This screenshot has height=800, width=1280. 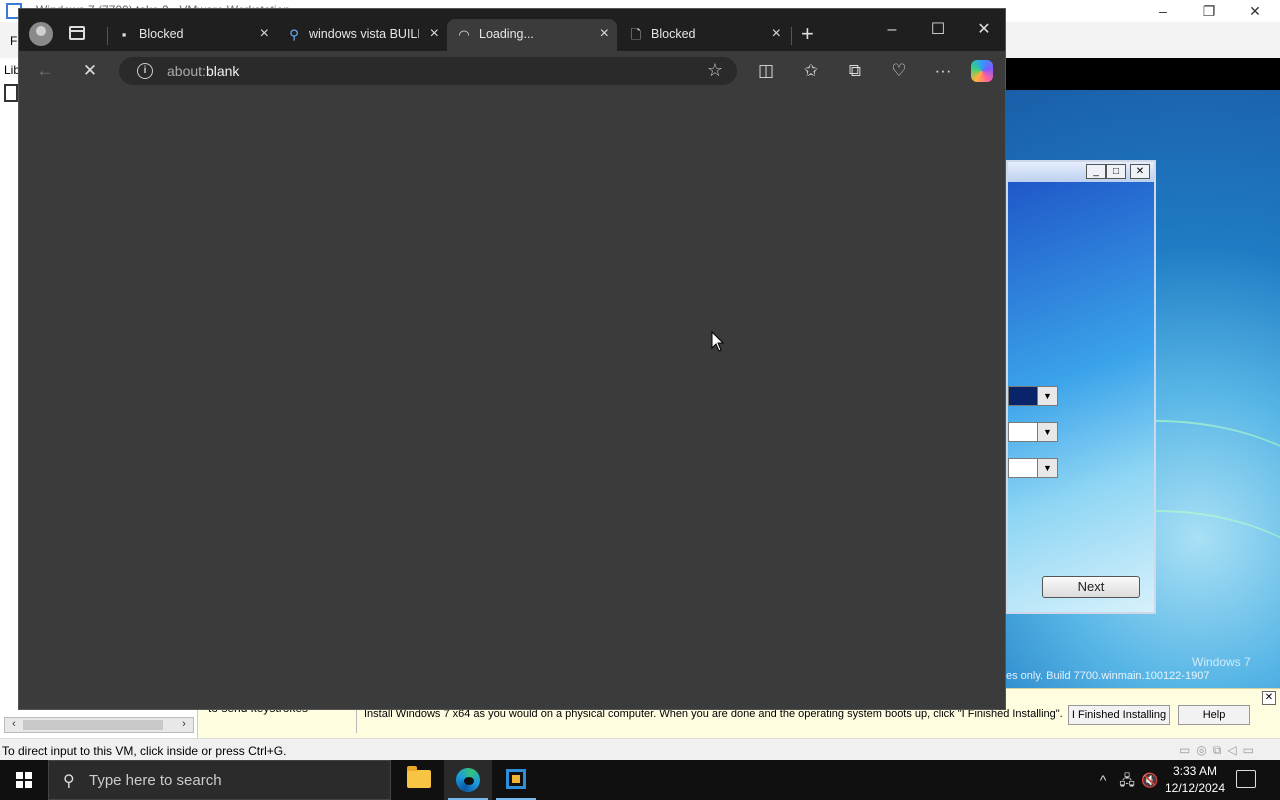 I want to click on keyboard-dropdown: ▼, so click(x=1033, y=468).